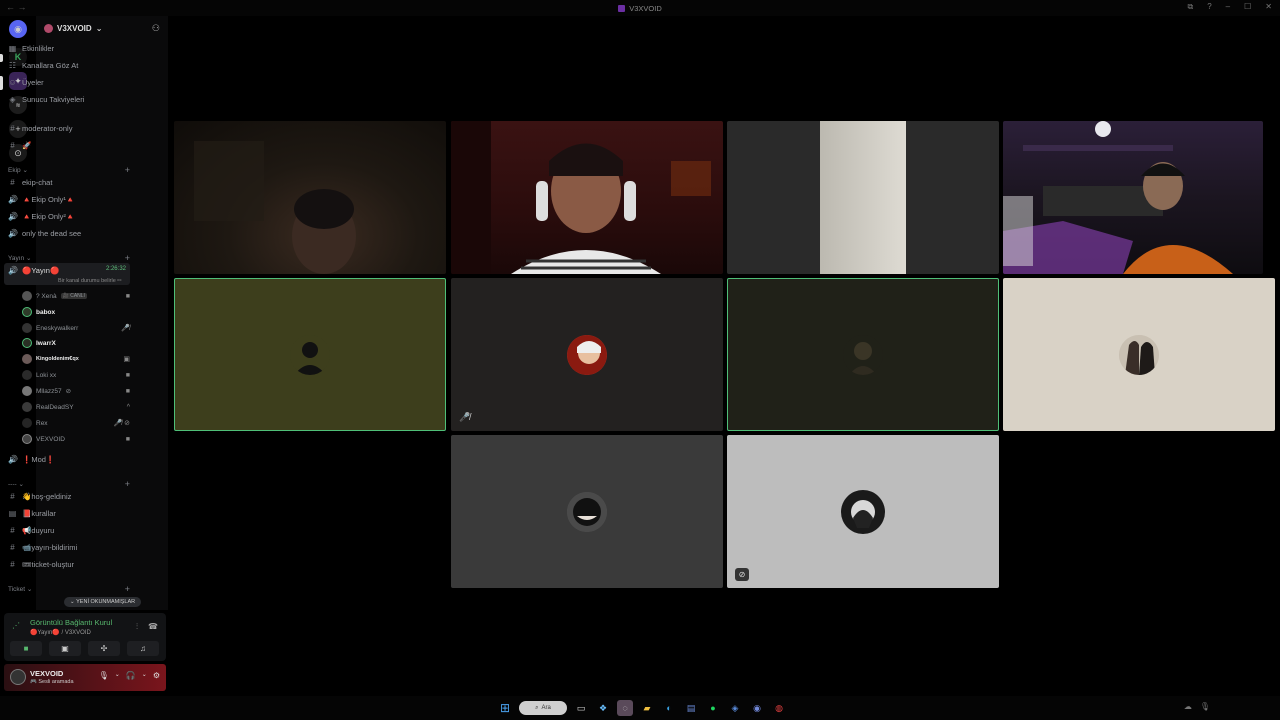  What do you see at coordinates (153, 627) in the screenshot?
I see `disconnect-icon: ☎` at bounding box center [153, 627].